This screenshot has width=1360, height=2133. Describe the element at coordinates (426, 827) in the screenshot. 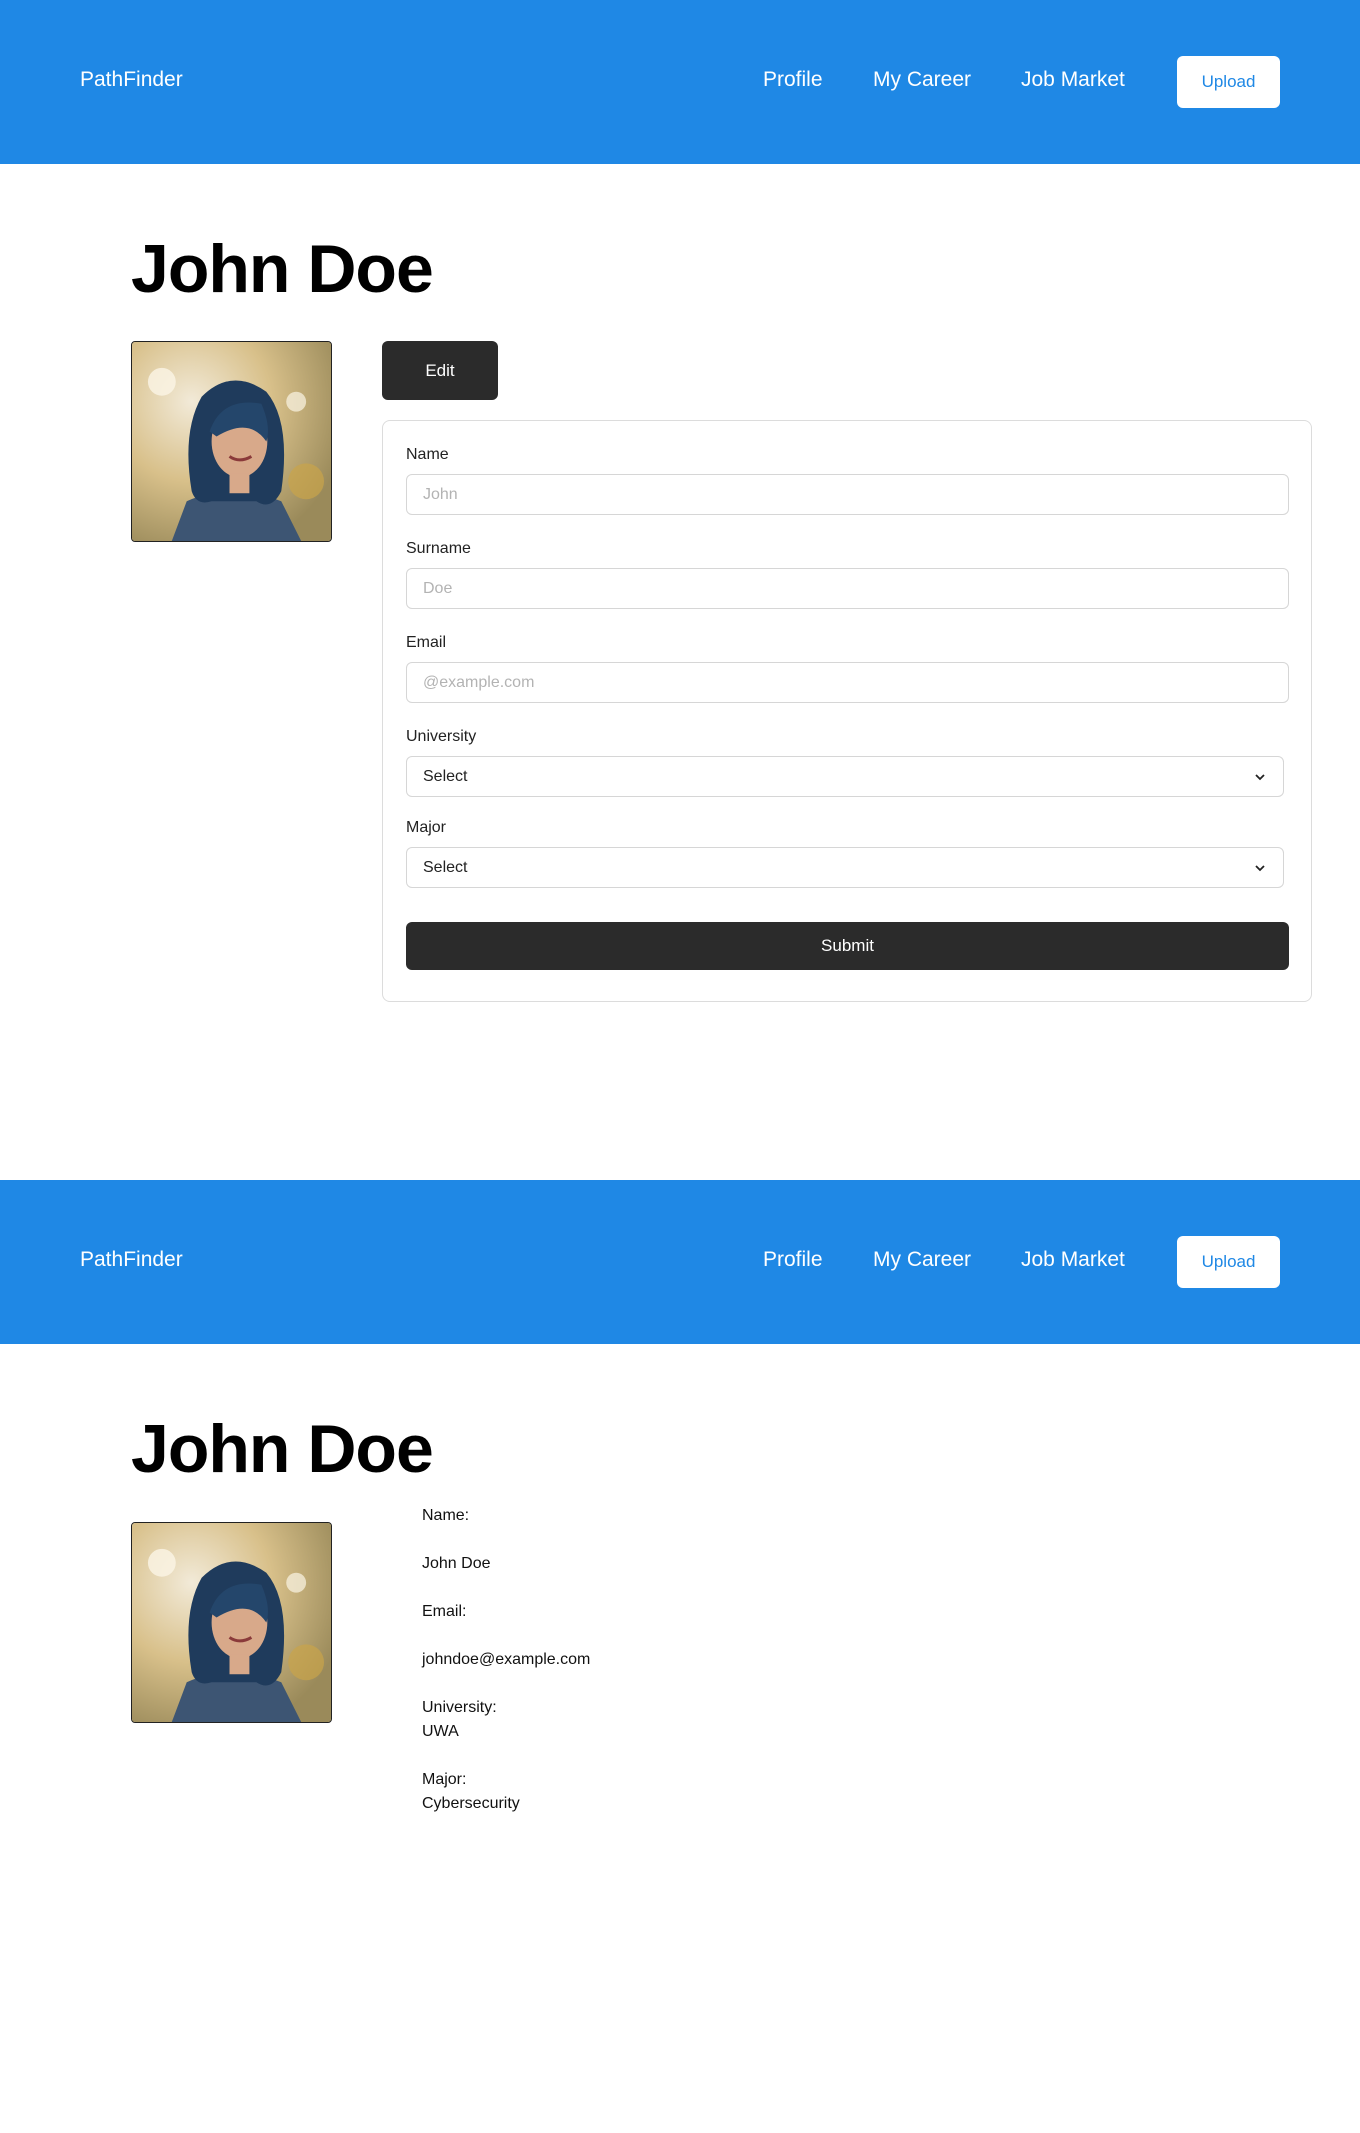

I see `major-label: Major` at that location.